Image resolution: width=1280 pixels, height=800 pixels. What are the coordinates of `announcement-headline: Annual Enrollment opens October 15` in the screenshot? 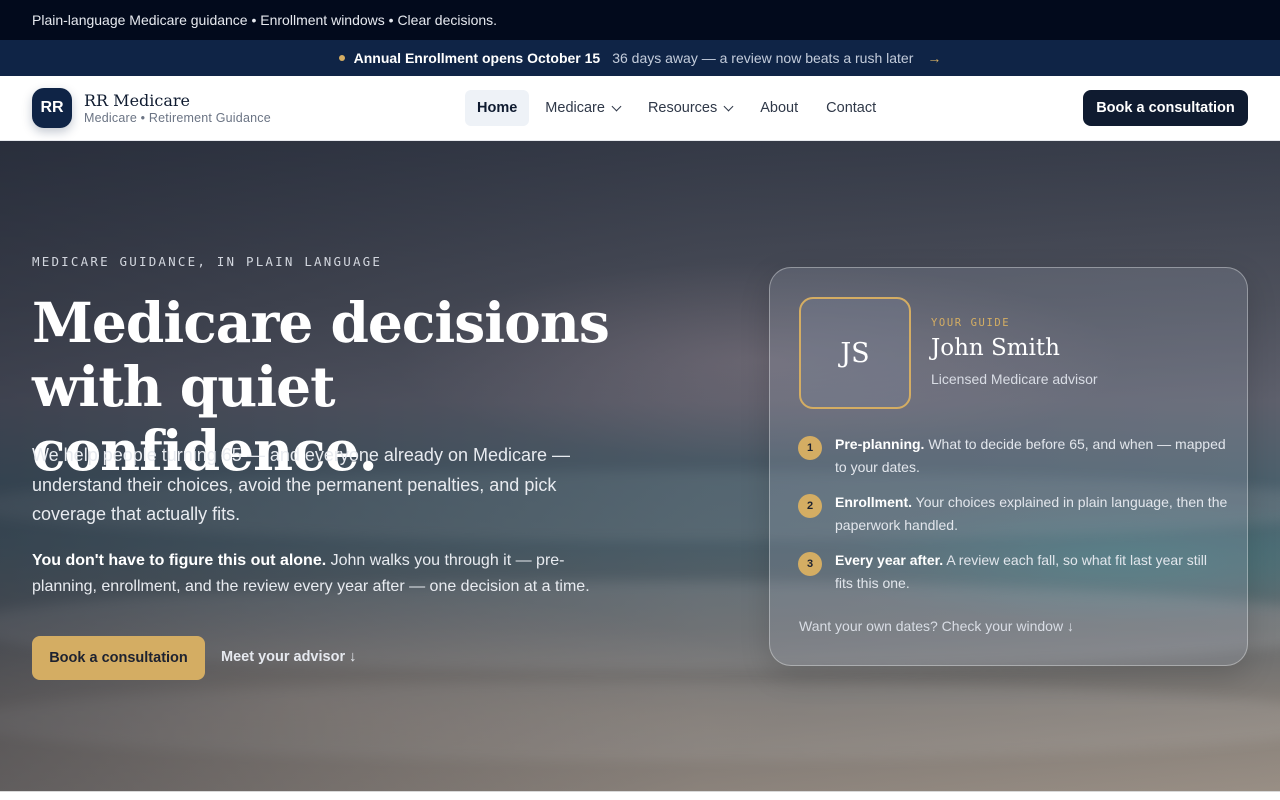 It's located at (477, 58).